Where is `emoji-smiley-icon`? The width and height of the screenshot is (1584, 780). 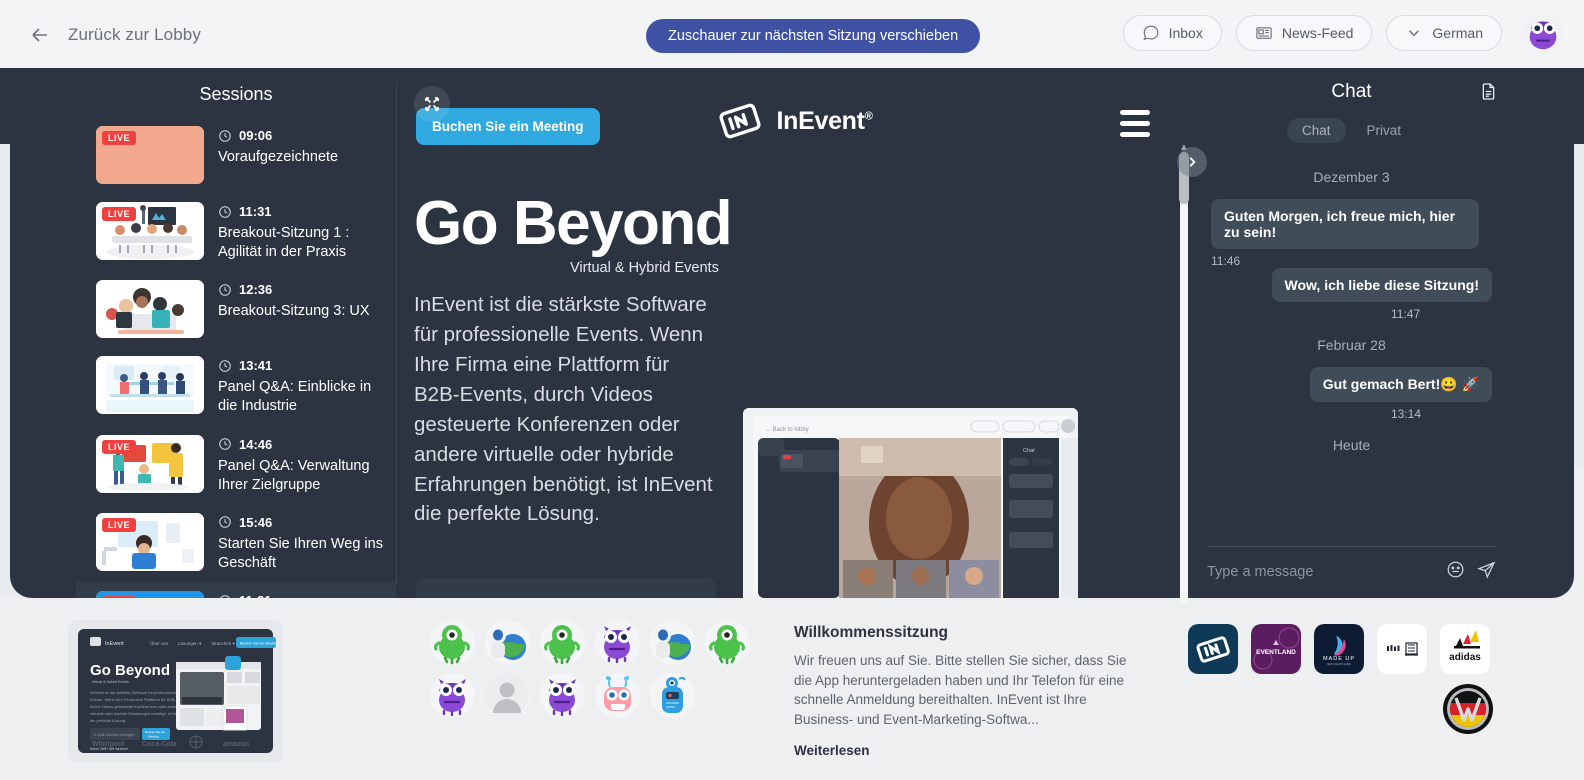 emoji-smiley-icon is located at coordinates (1455, 572).